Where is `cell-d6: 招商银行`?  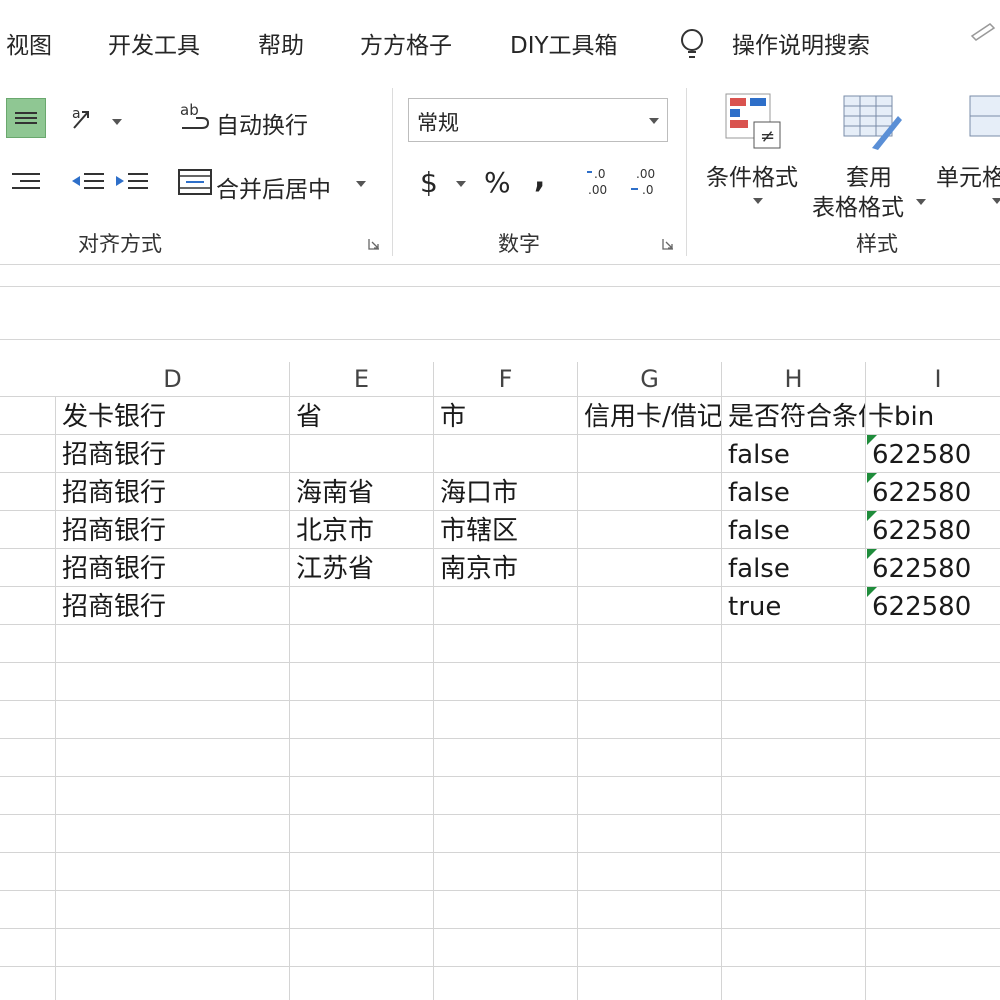 cell-d6: 招商银行 is located at coordinates (172, 607).